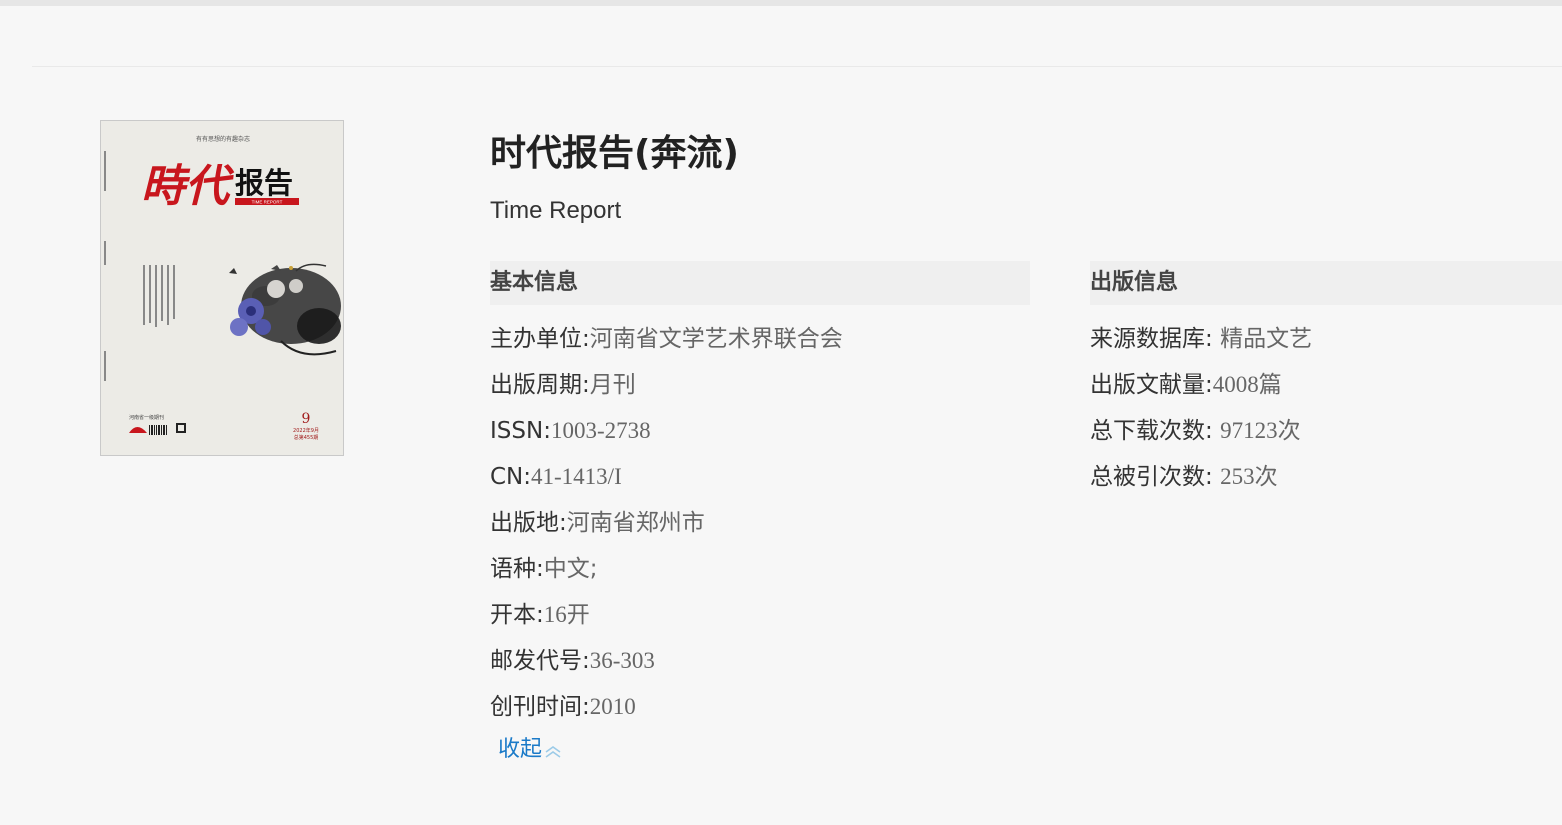 The width and height of the screenshot is (1562, 825). What do you see at coordinates (1151, 339) in the screenshot?
I see `field-label: 来源数据库:` at bounding box center [1151, 339].